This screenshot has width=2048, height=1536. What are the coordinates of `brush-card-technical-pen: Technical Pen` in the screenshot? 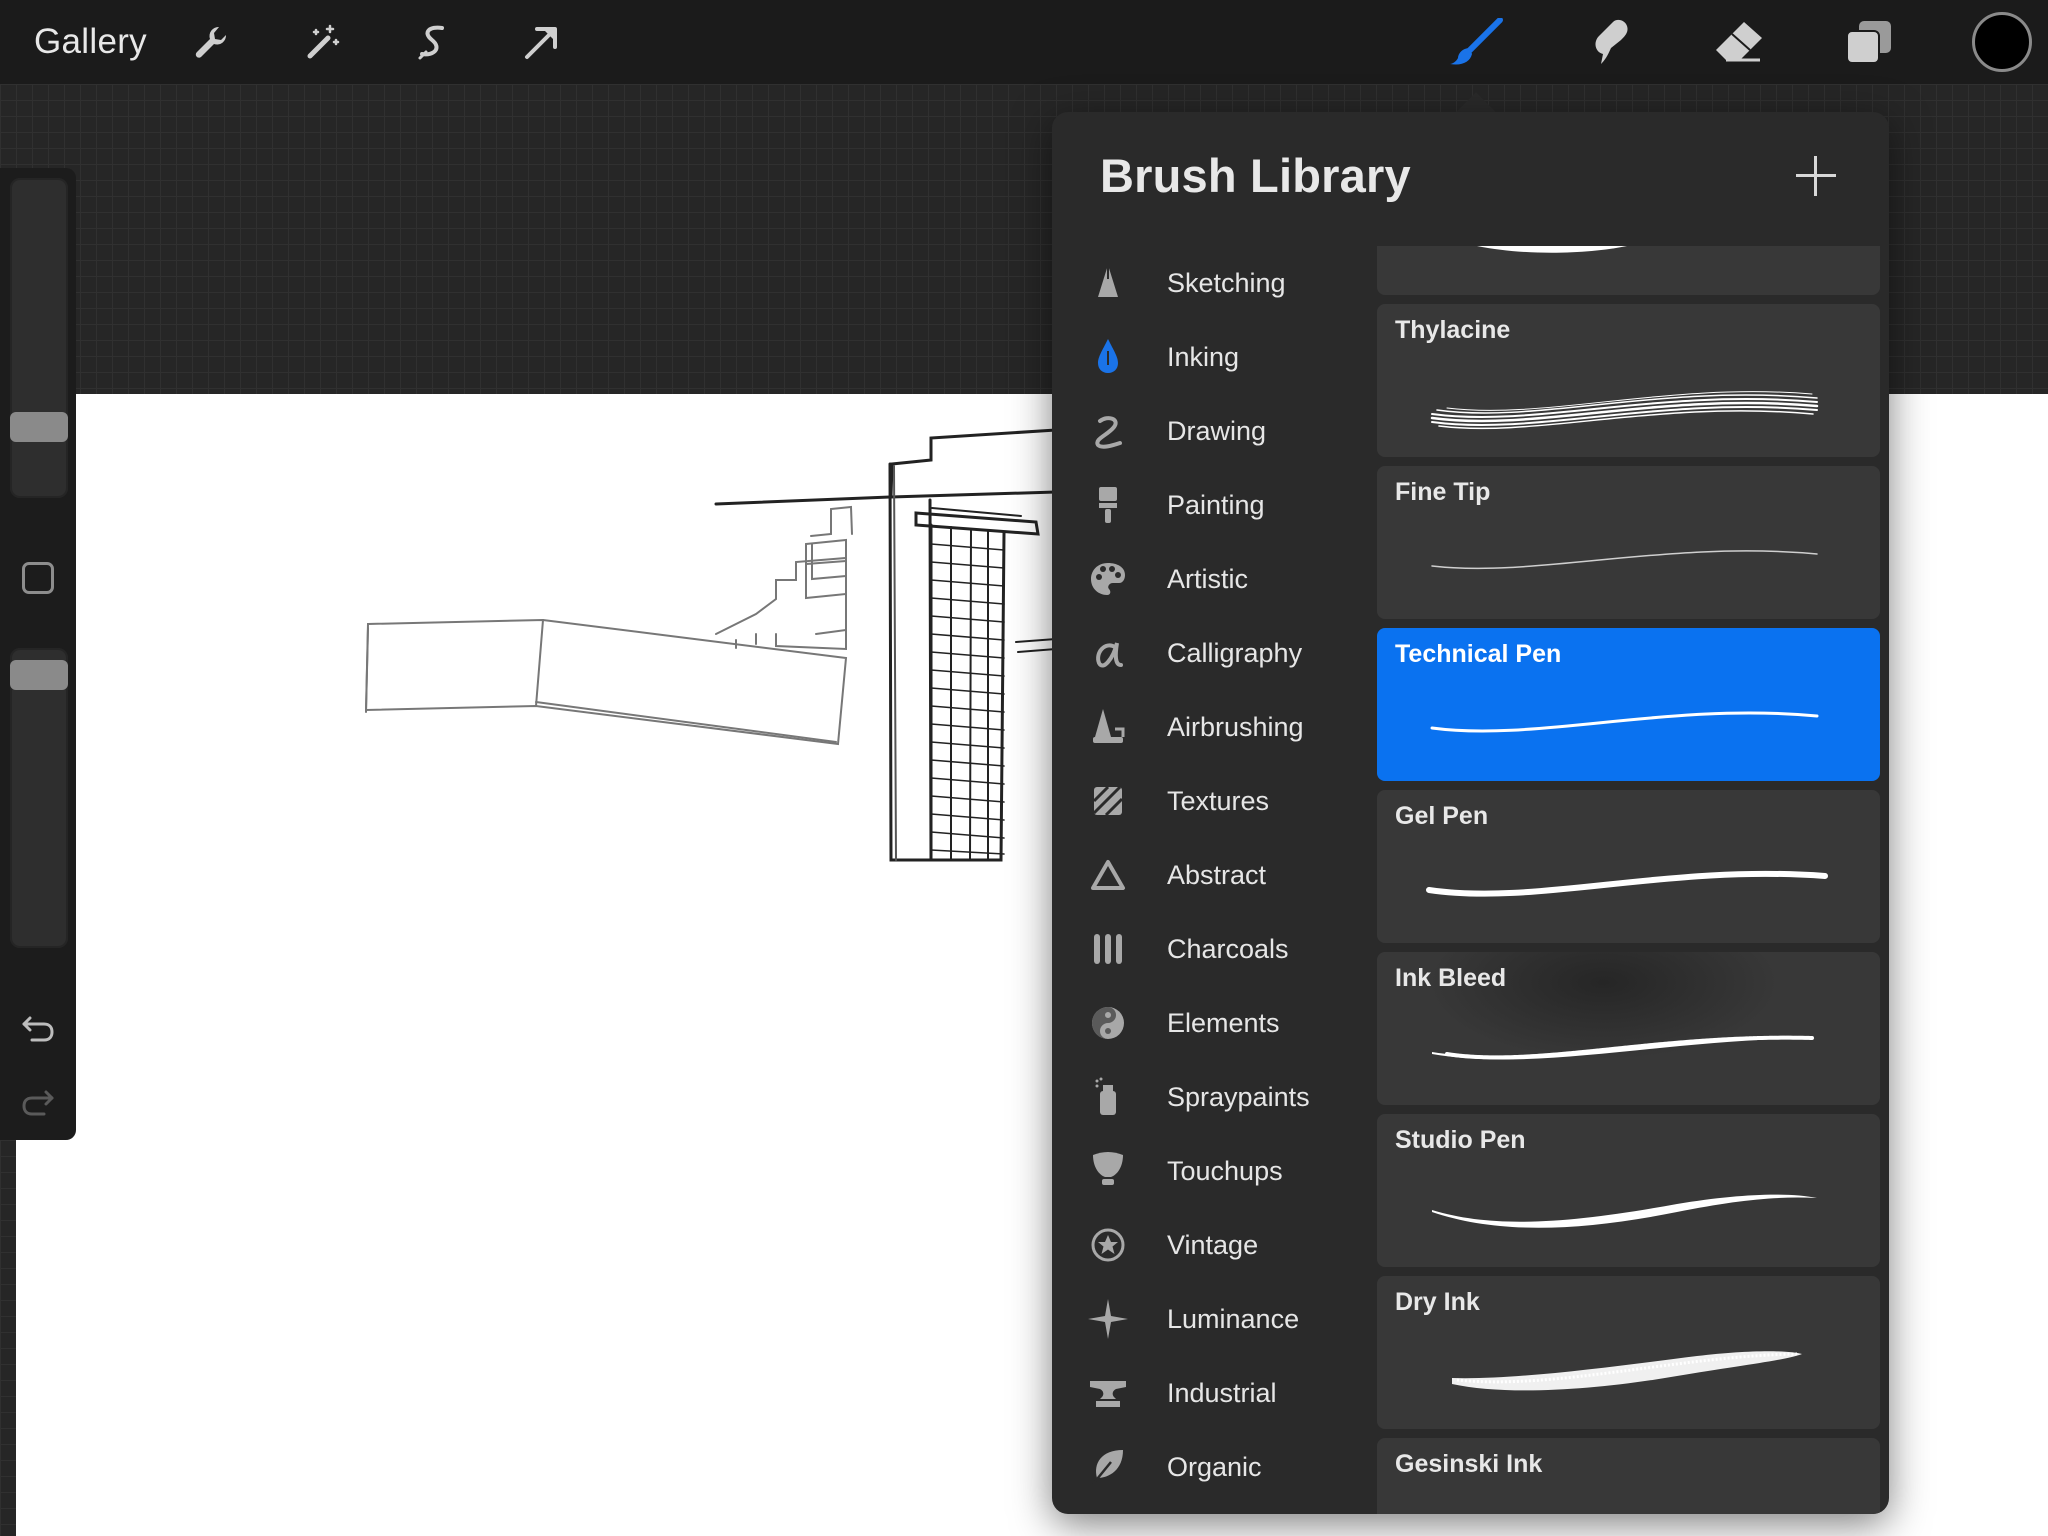 It's located at (1628, 704).